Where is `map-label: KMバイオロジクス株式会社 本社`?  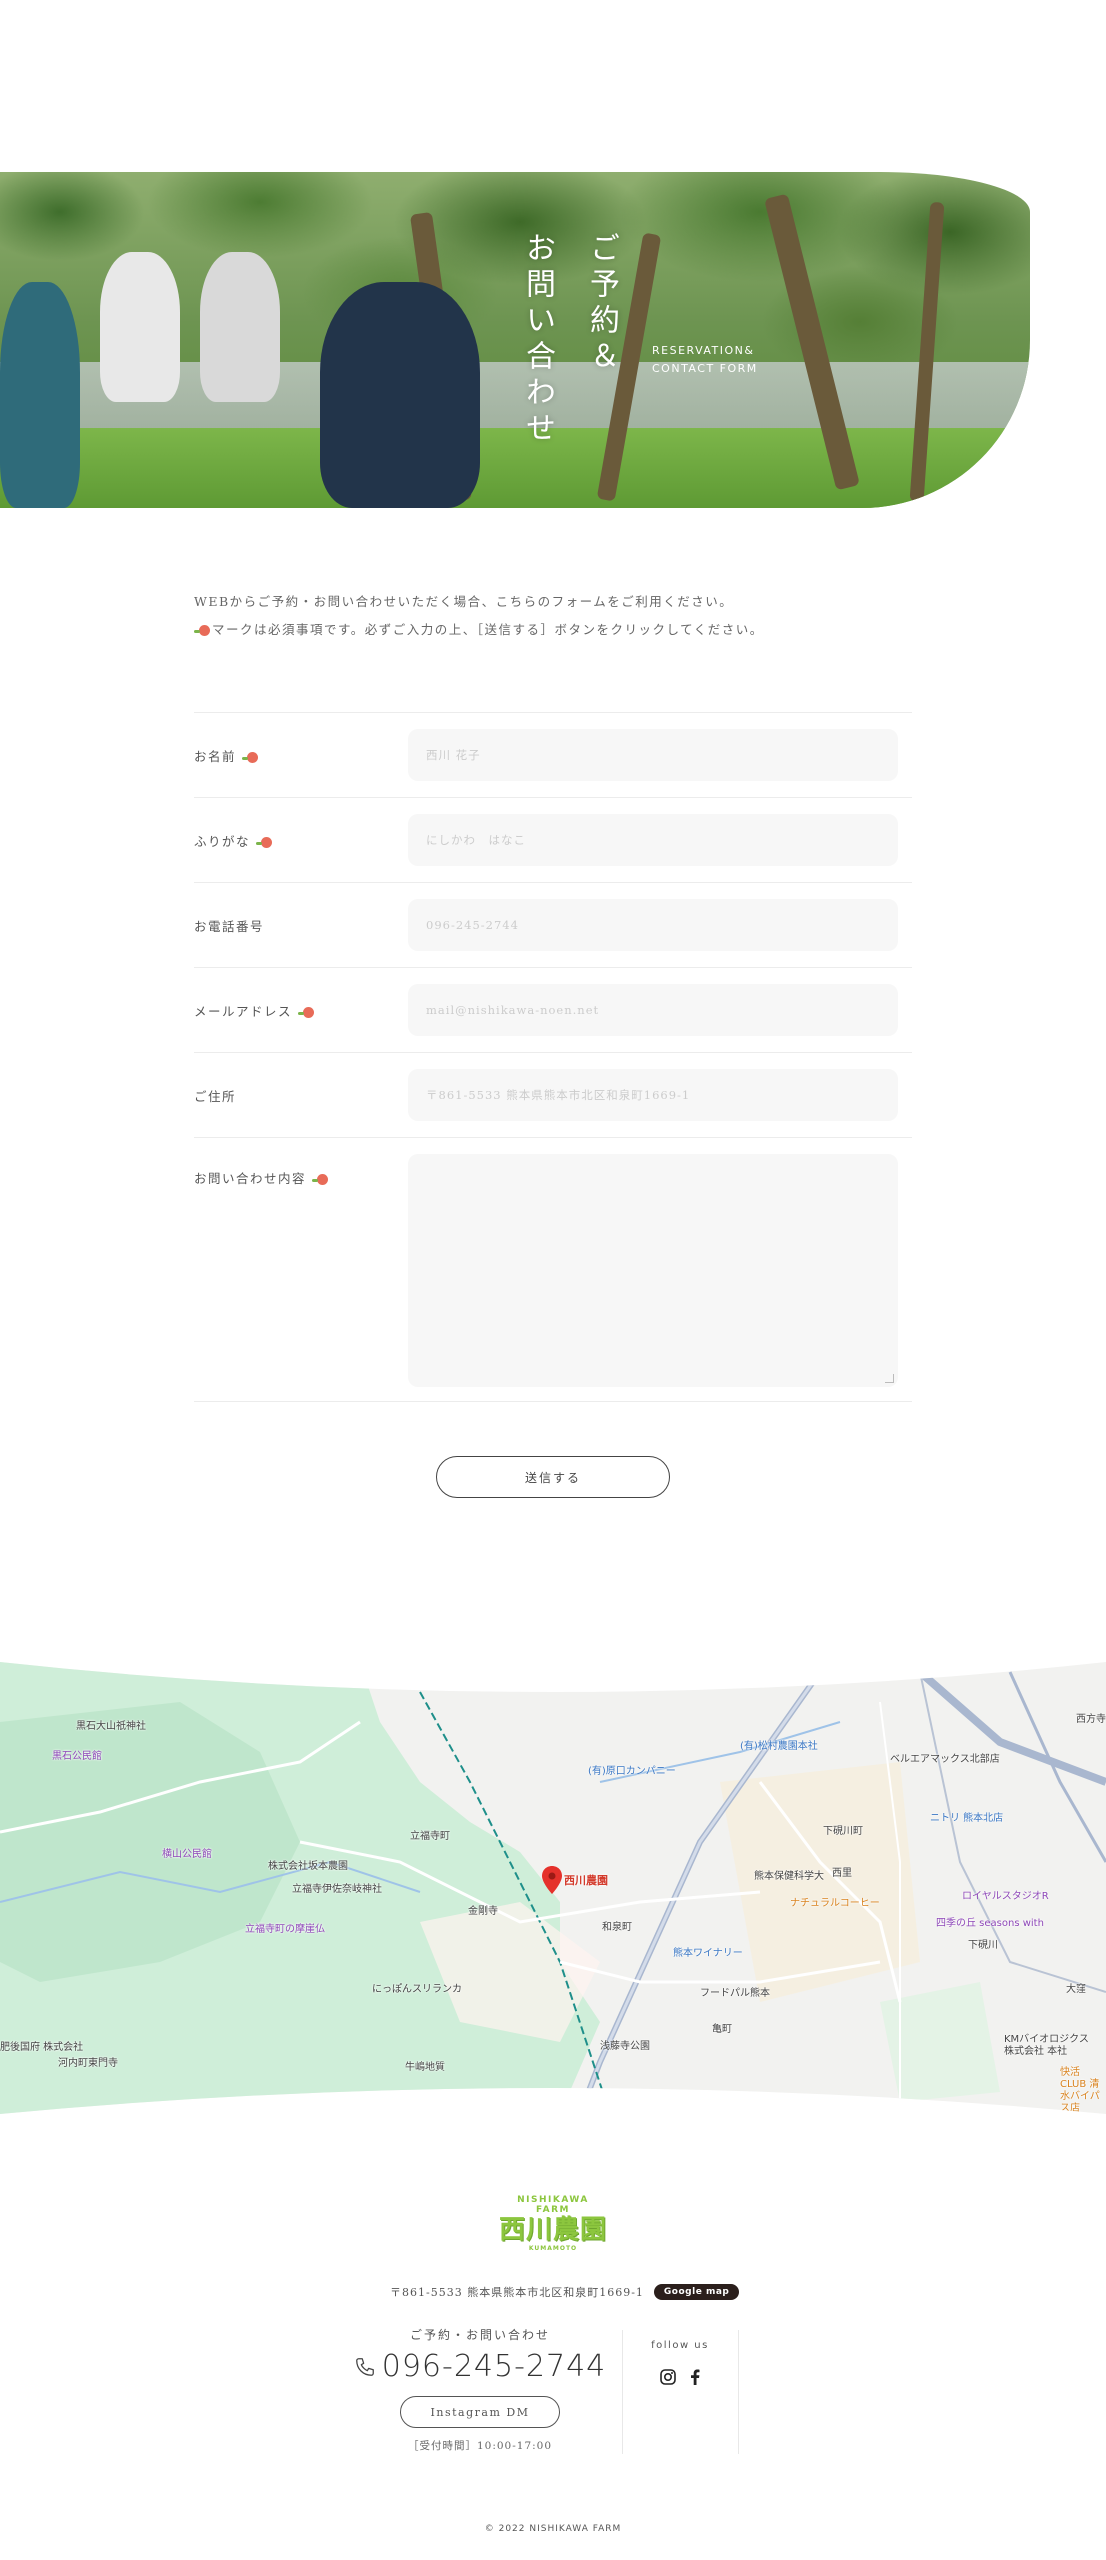 map-label: KMバイオロジクス株式会社 本社 is located at coordinates (1049, 2046).